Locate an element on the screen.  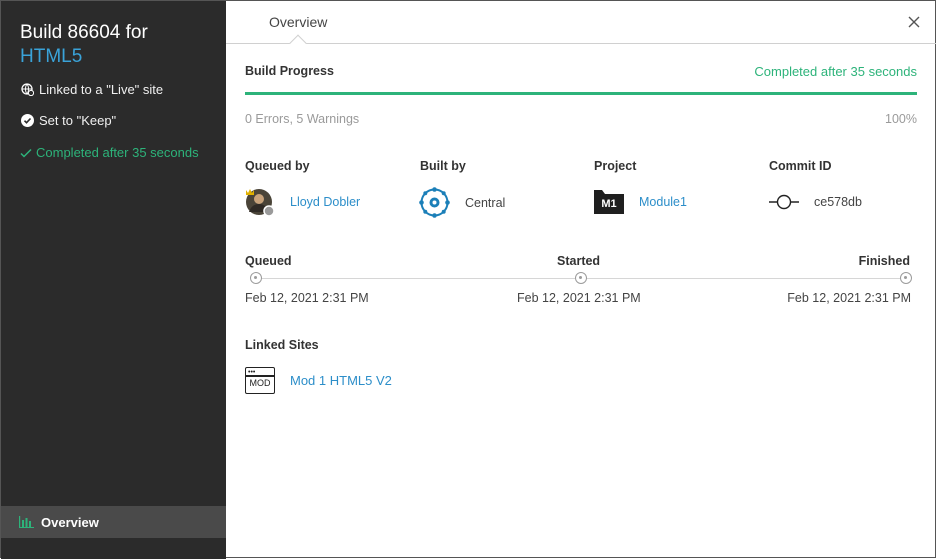
build-title: Build 86604 for HTML5 is located at coordinates (84, 45).